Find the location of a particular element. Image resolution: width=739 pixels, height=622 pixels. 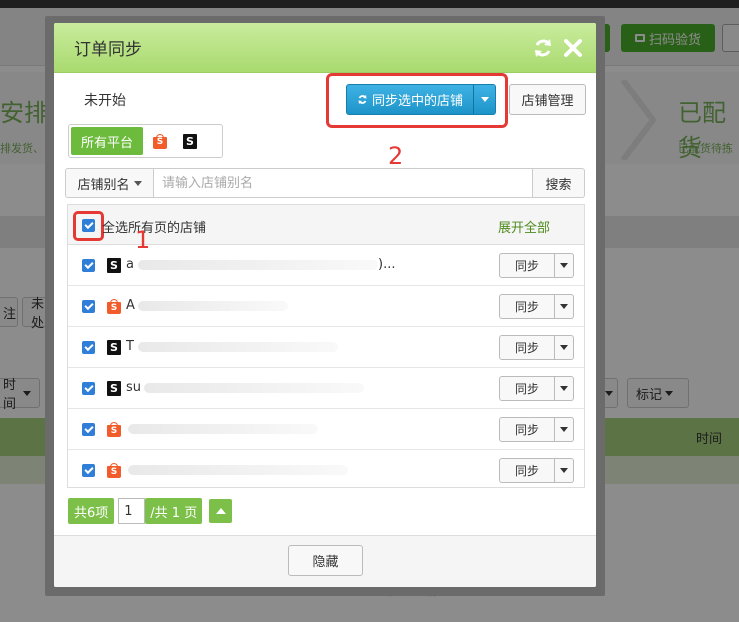

store-name: su is located at coordinates (134, 387).